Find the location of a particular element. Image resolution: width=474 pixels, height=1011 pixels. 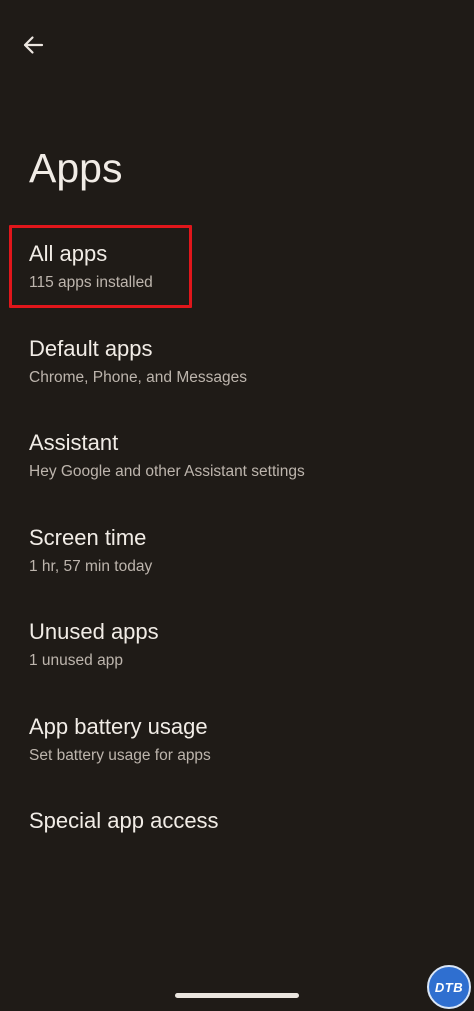

unused-apps-item: Unused apps 1 unused app is located at coordinates (237, 647).